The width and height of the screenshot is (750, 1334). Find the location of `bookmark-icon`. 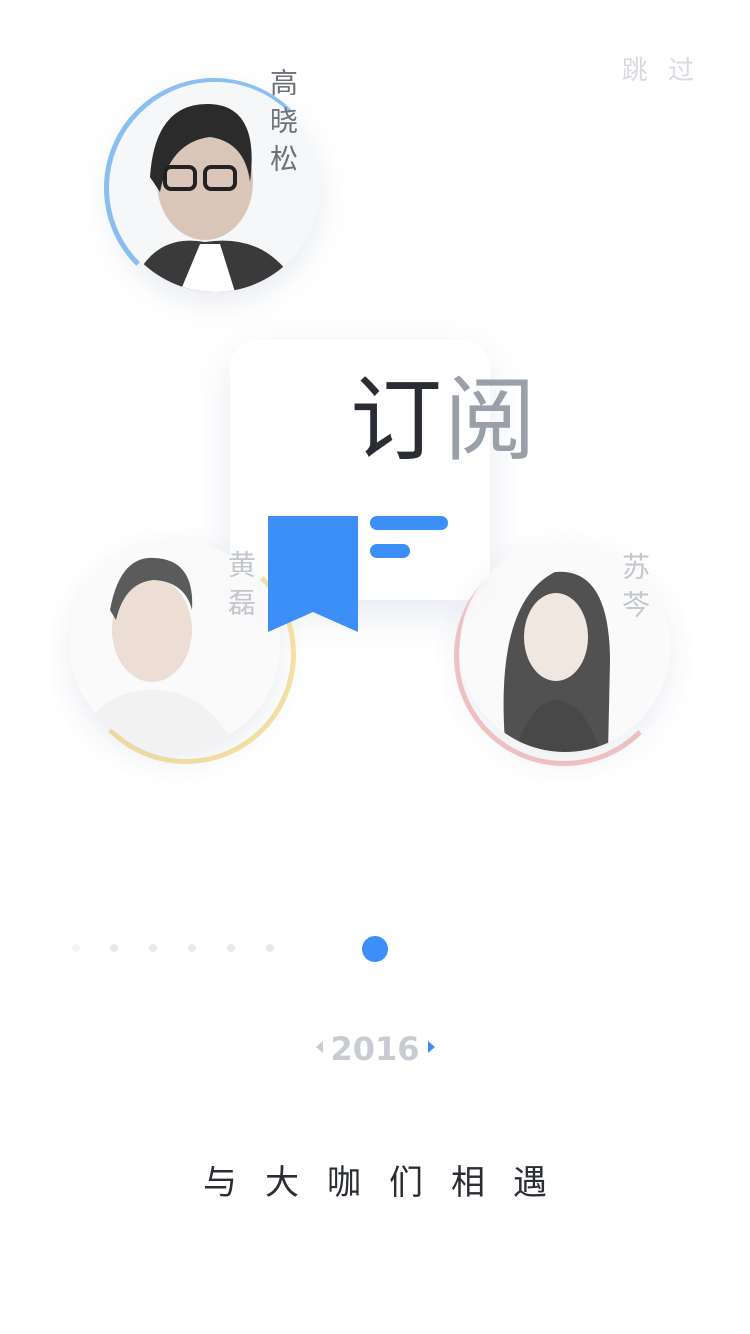

bookmark-icon is located at coordinates (313, 574).